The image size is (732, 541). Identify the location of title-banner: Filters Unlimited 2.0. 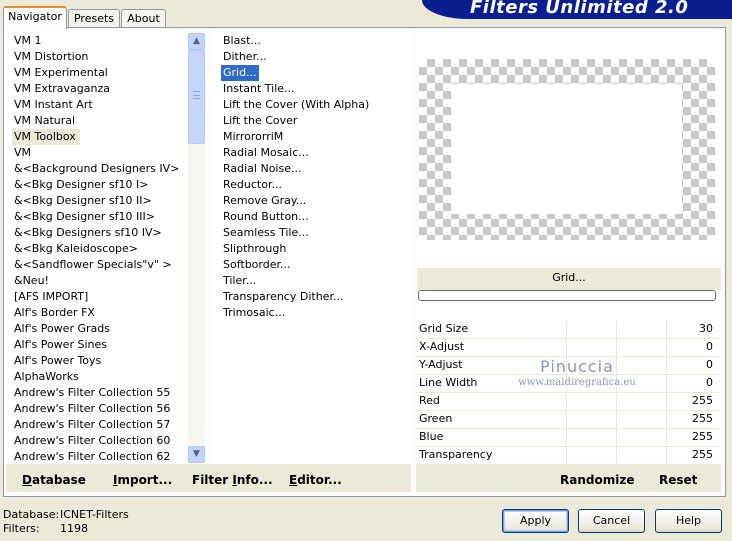
(577, 9).